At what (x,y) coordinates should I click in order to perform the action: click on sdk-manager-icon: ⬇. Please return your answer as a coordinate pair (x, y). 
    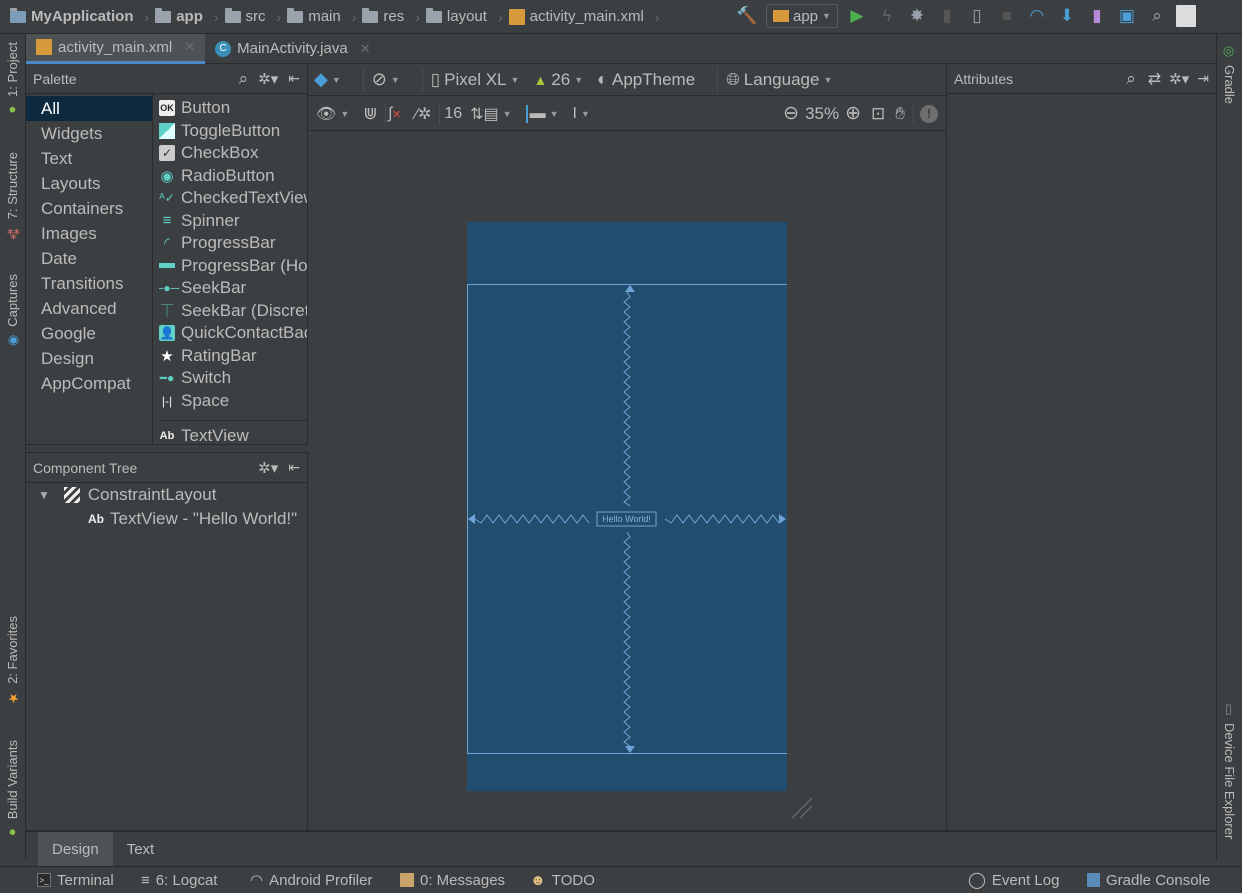
    Looking at the image, I should click on (1067, 16).